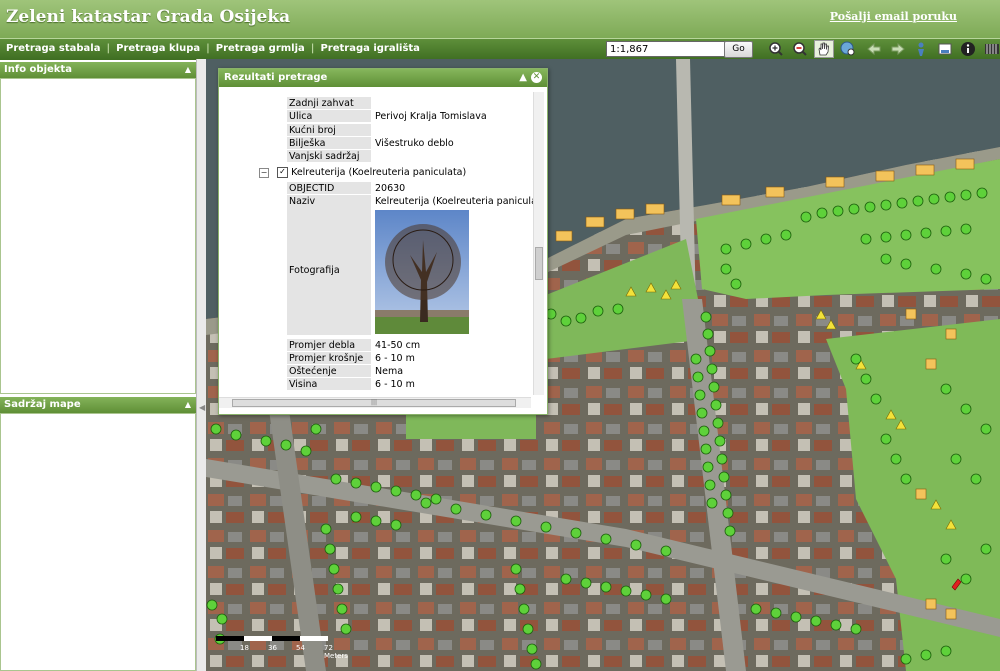  What do you see at coordinates (455, 201) in the screenshot?
I see `attr-value: Kelreuterija (Koelreuteria paniculata)` at bounding box center [455, 201].